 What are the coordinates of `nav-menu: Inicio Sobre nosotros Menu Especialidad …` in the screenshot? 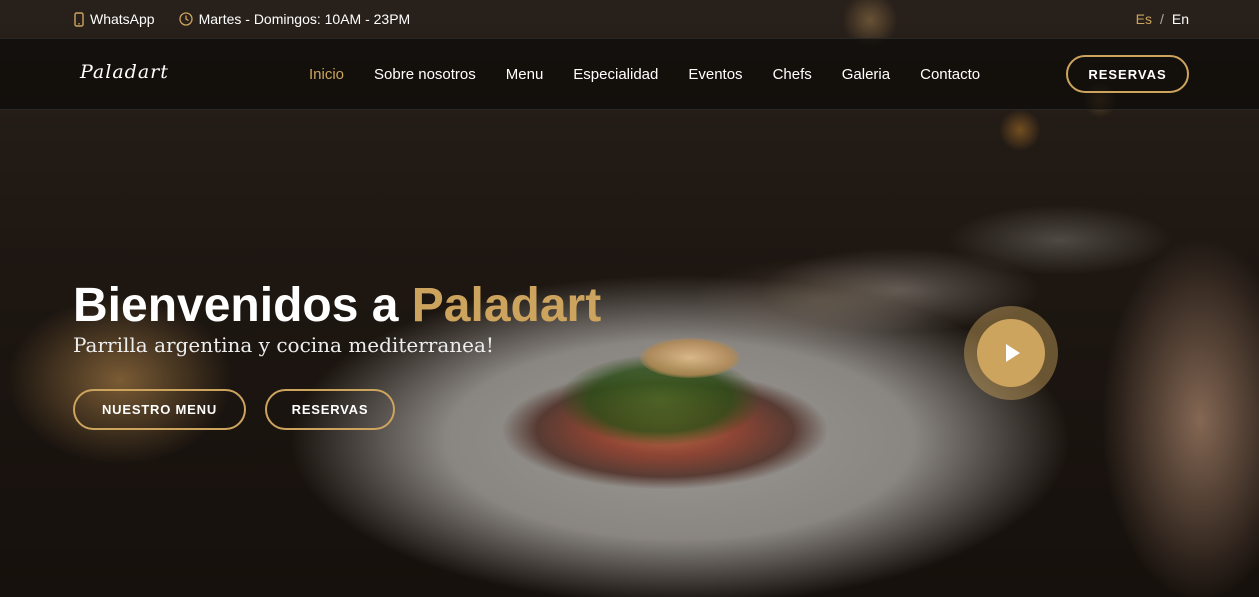 It's located at (644, 74).